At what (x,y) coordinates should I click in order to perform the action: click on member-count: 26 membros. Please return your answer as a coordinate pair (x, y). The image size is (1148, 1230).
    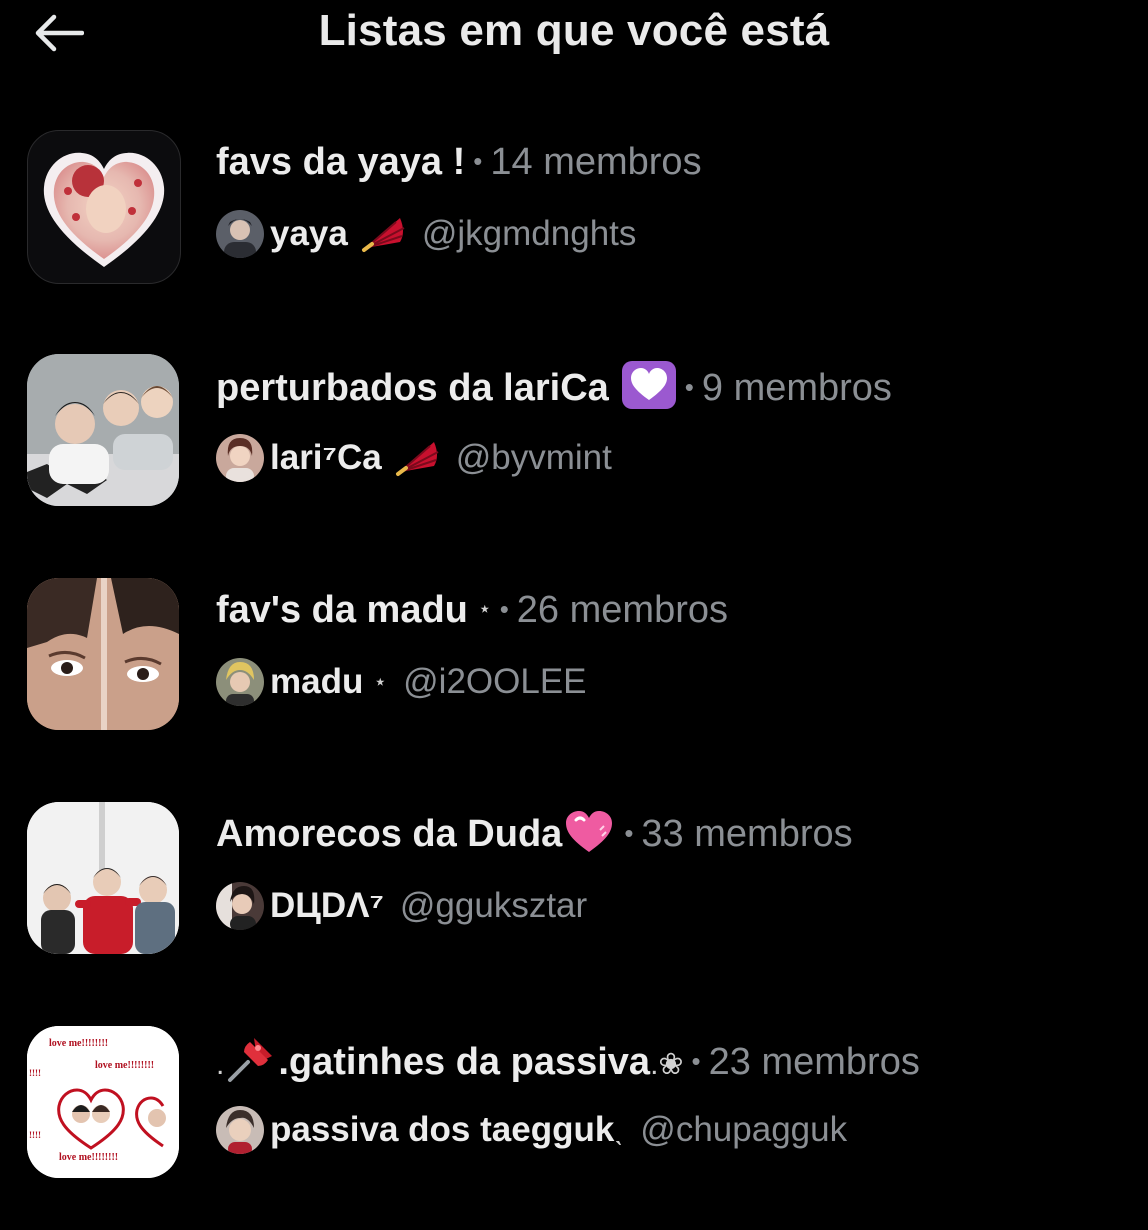
    Looking at the image, I should click on (622, 610).